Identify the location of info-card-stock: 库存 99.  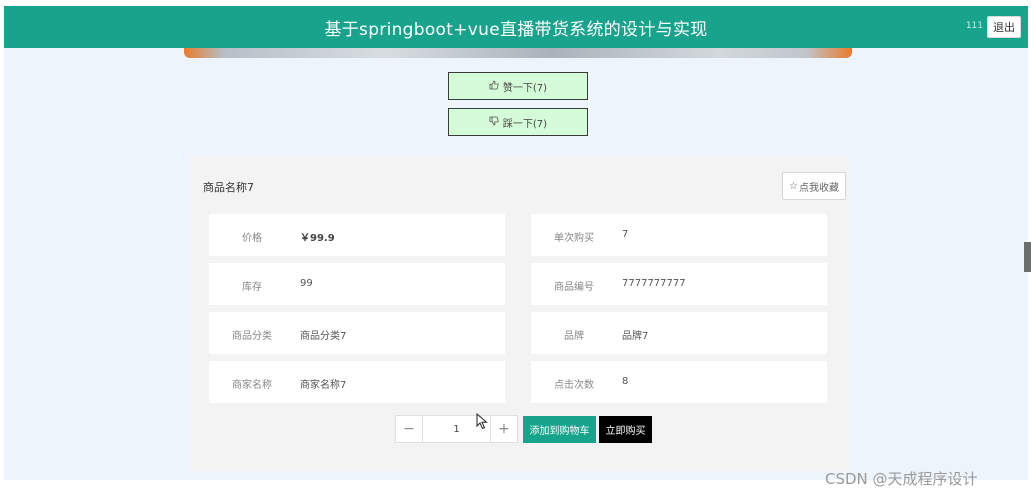
(357, 284).